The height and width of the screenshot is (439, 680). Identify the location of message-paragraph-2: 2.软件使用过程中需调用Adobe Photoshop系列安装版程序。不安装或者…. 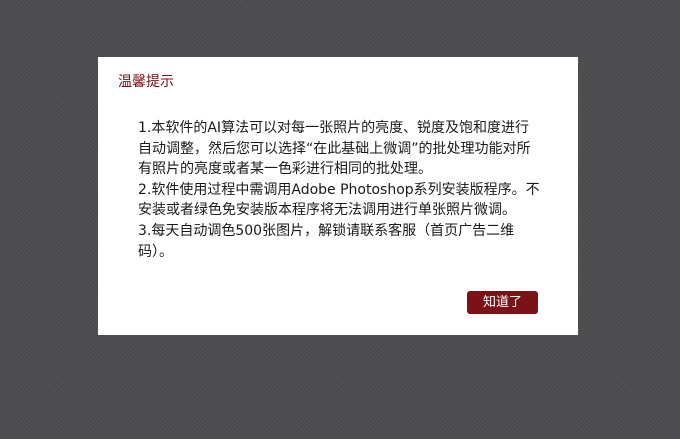
(339, 200).